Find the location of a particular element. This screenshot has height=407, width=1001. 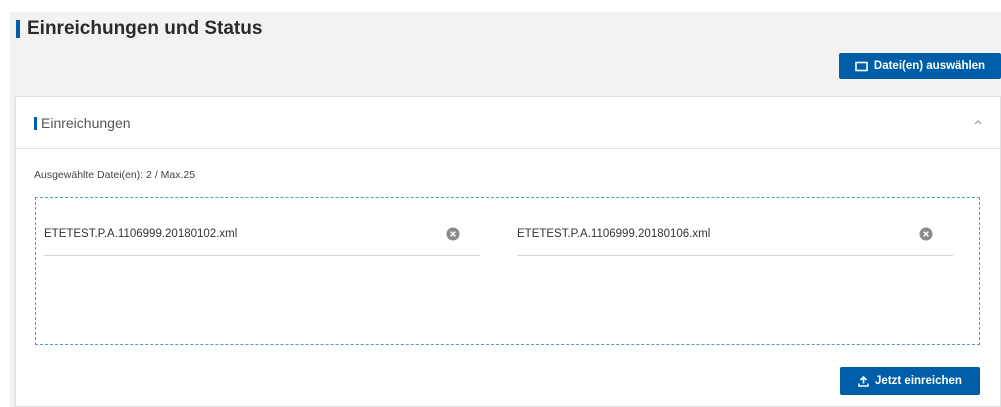

submit-now-label: Jetzt einreichen is located at coordinates (918, 381).